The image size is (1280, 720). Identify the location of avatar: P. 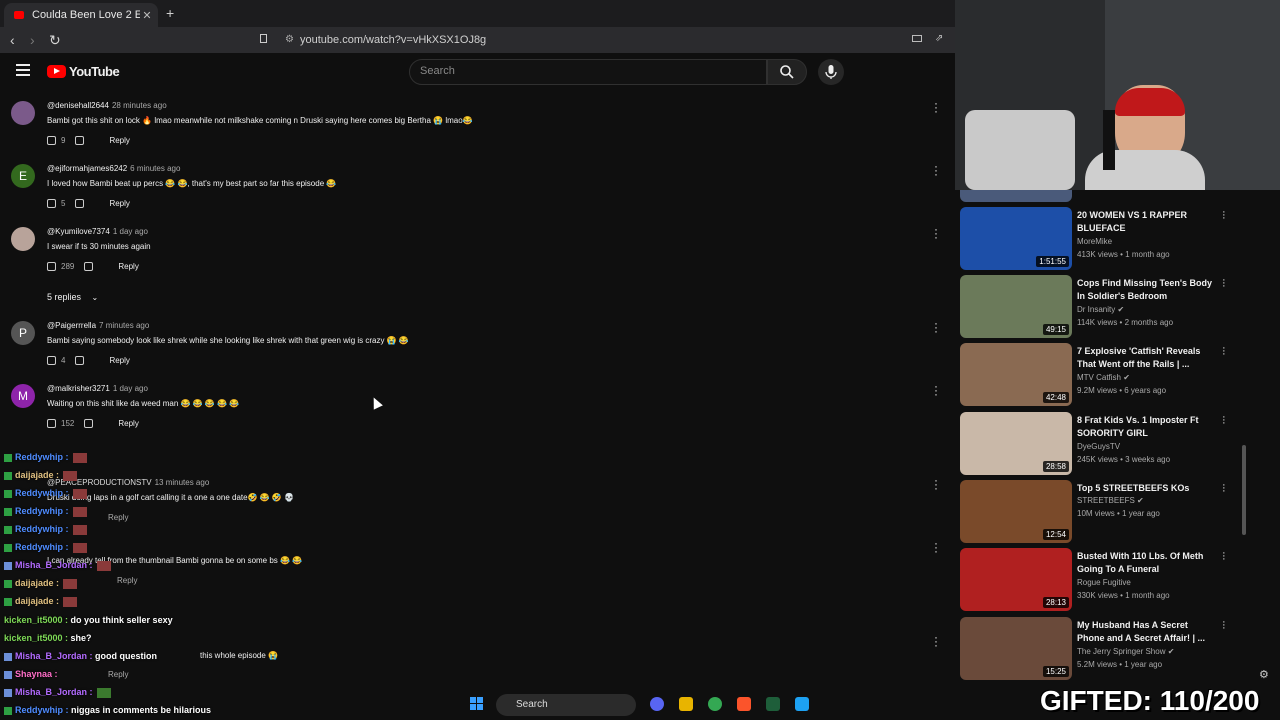
(23, 333).